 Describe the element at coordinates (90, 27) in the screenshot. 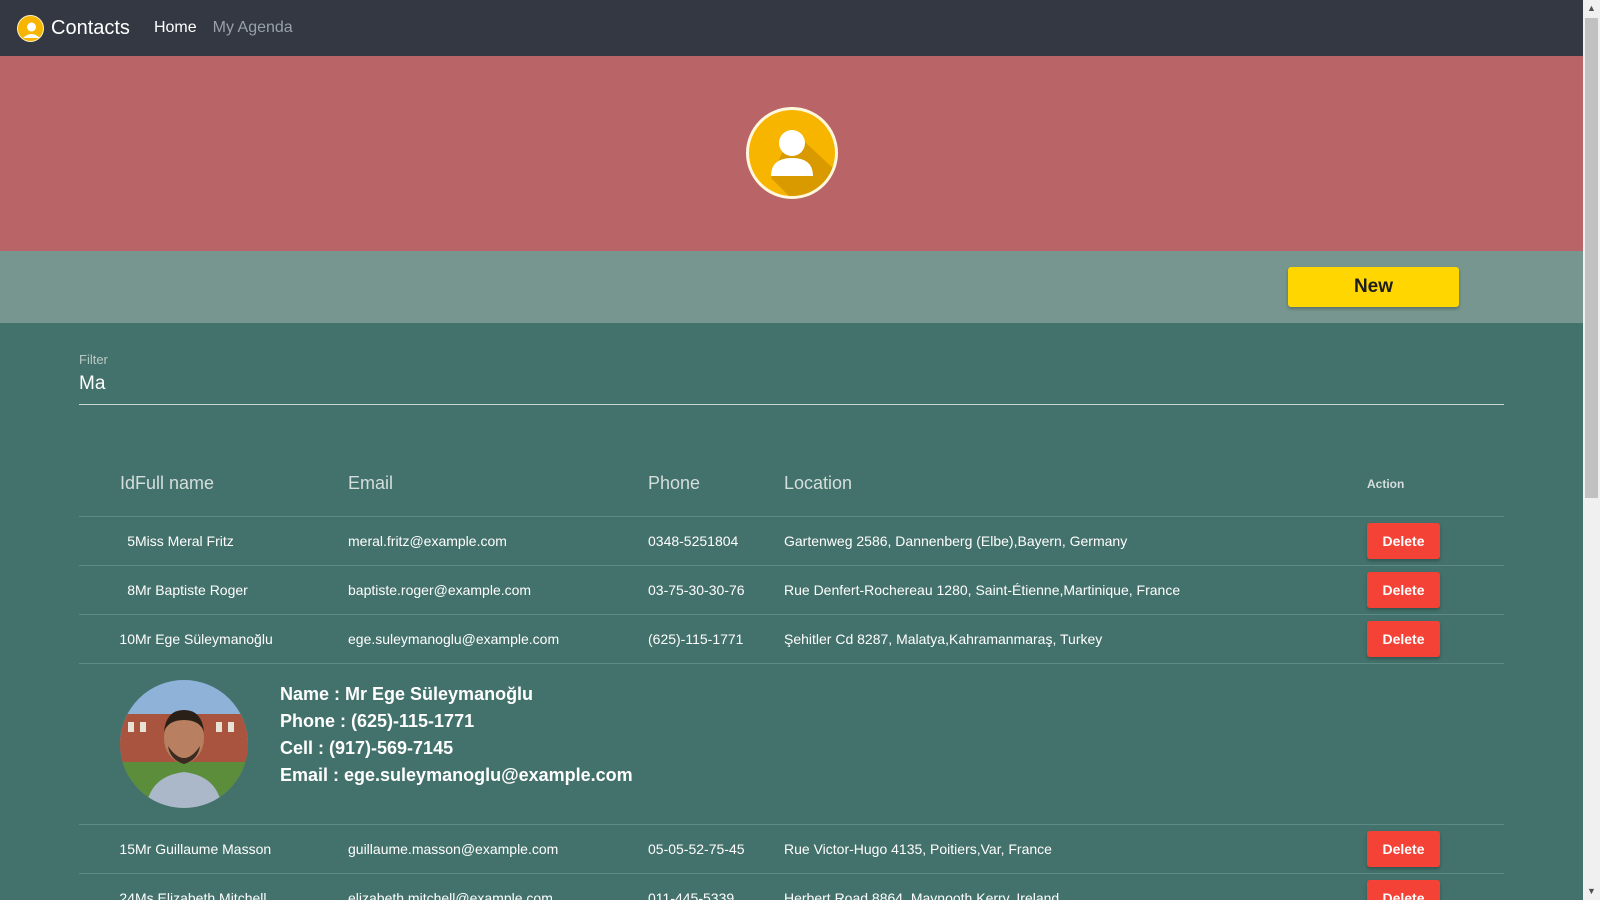

I see `brand-title: Contacts` at that location.